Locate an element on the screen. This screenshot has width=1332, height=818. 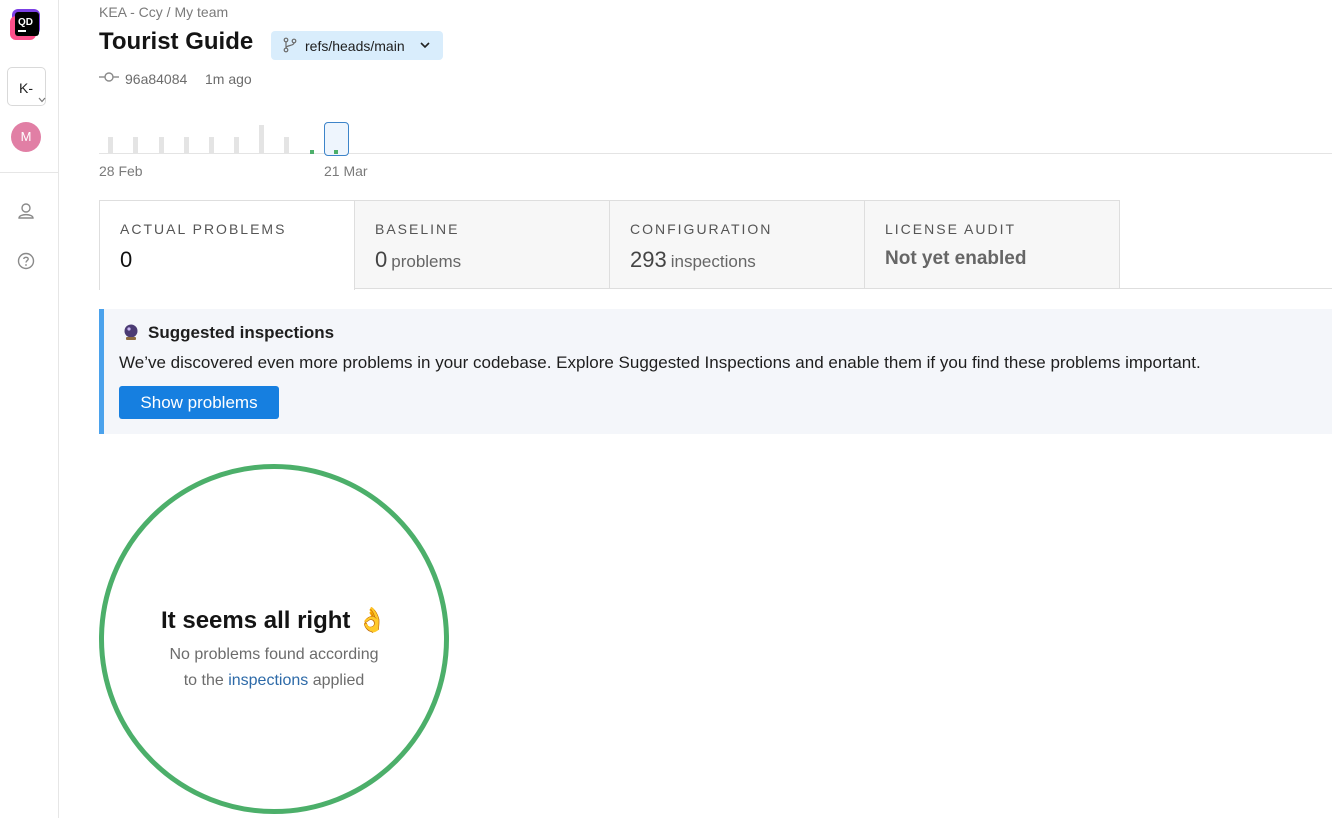
branch-selector: refs/heads/main is located at coordinates (357, 45).